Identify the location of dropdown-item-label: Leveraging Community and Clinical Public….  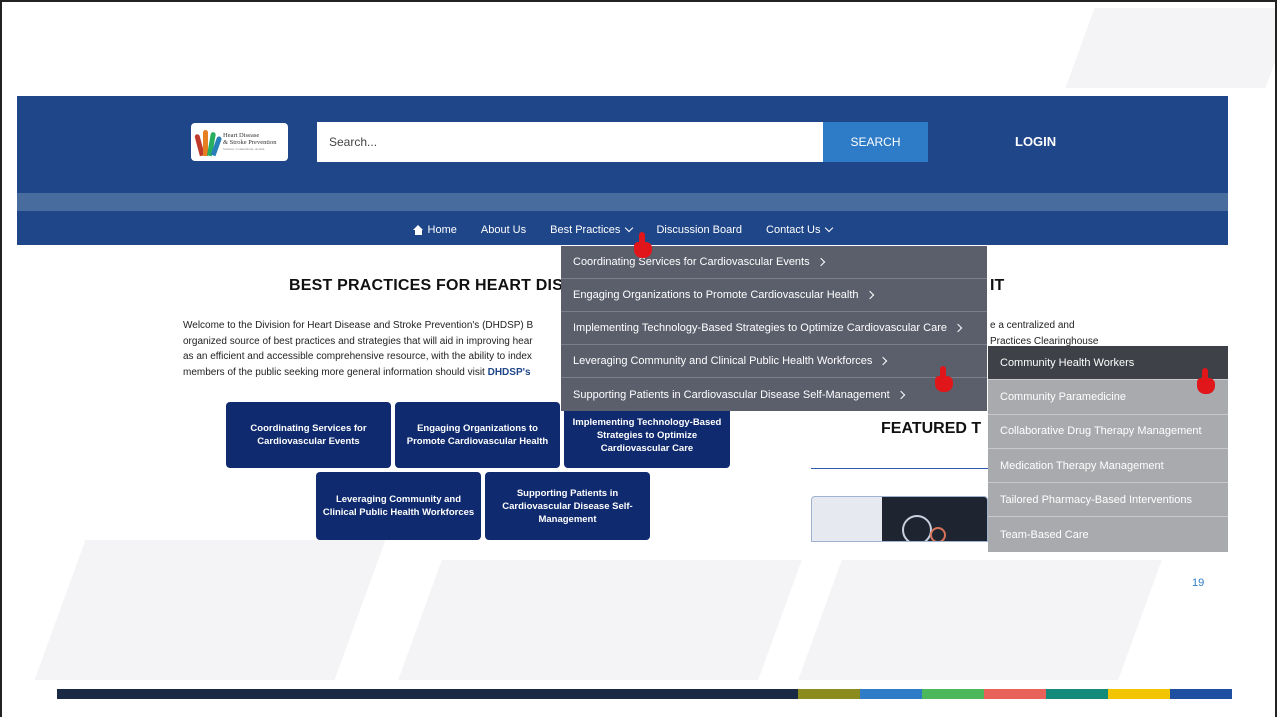
(723, 361).